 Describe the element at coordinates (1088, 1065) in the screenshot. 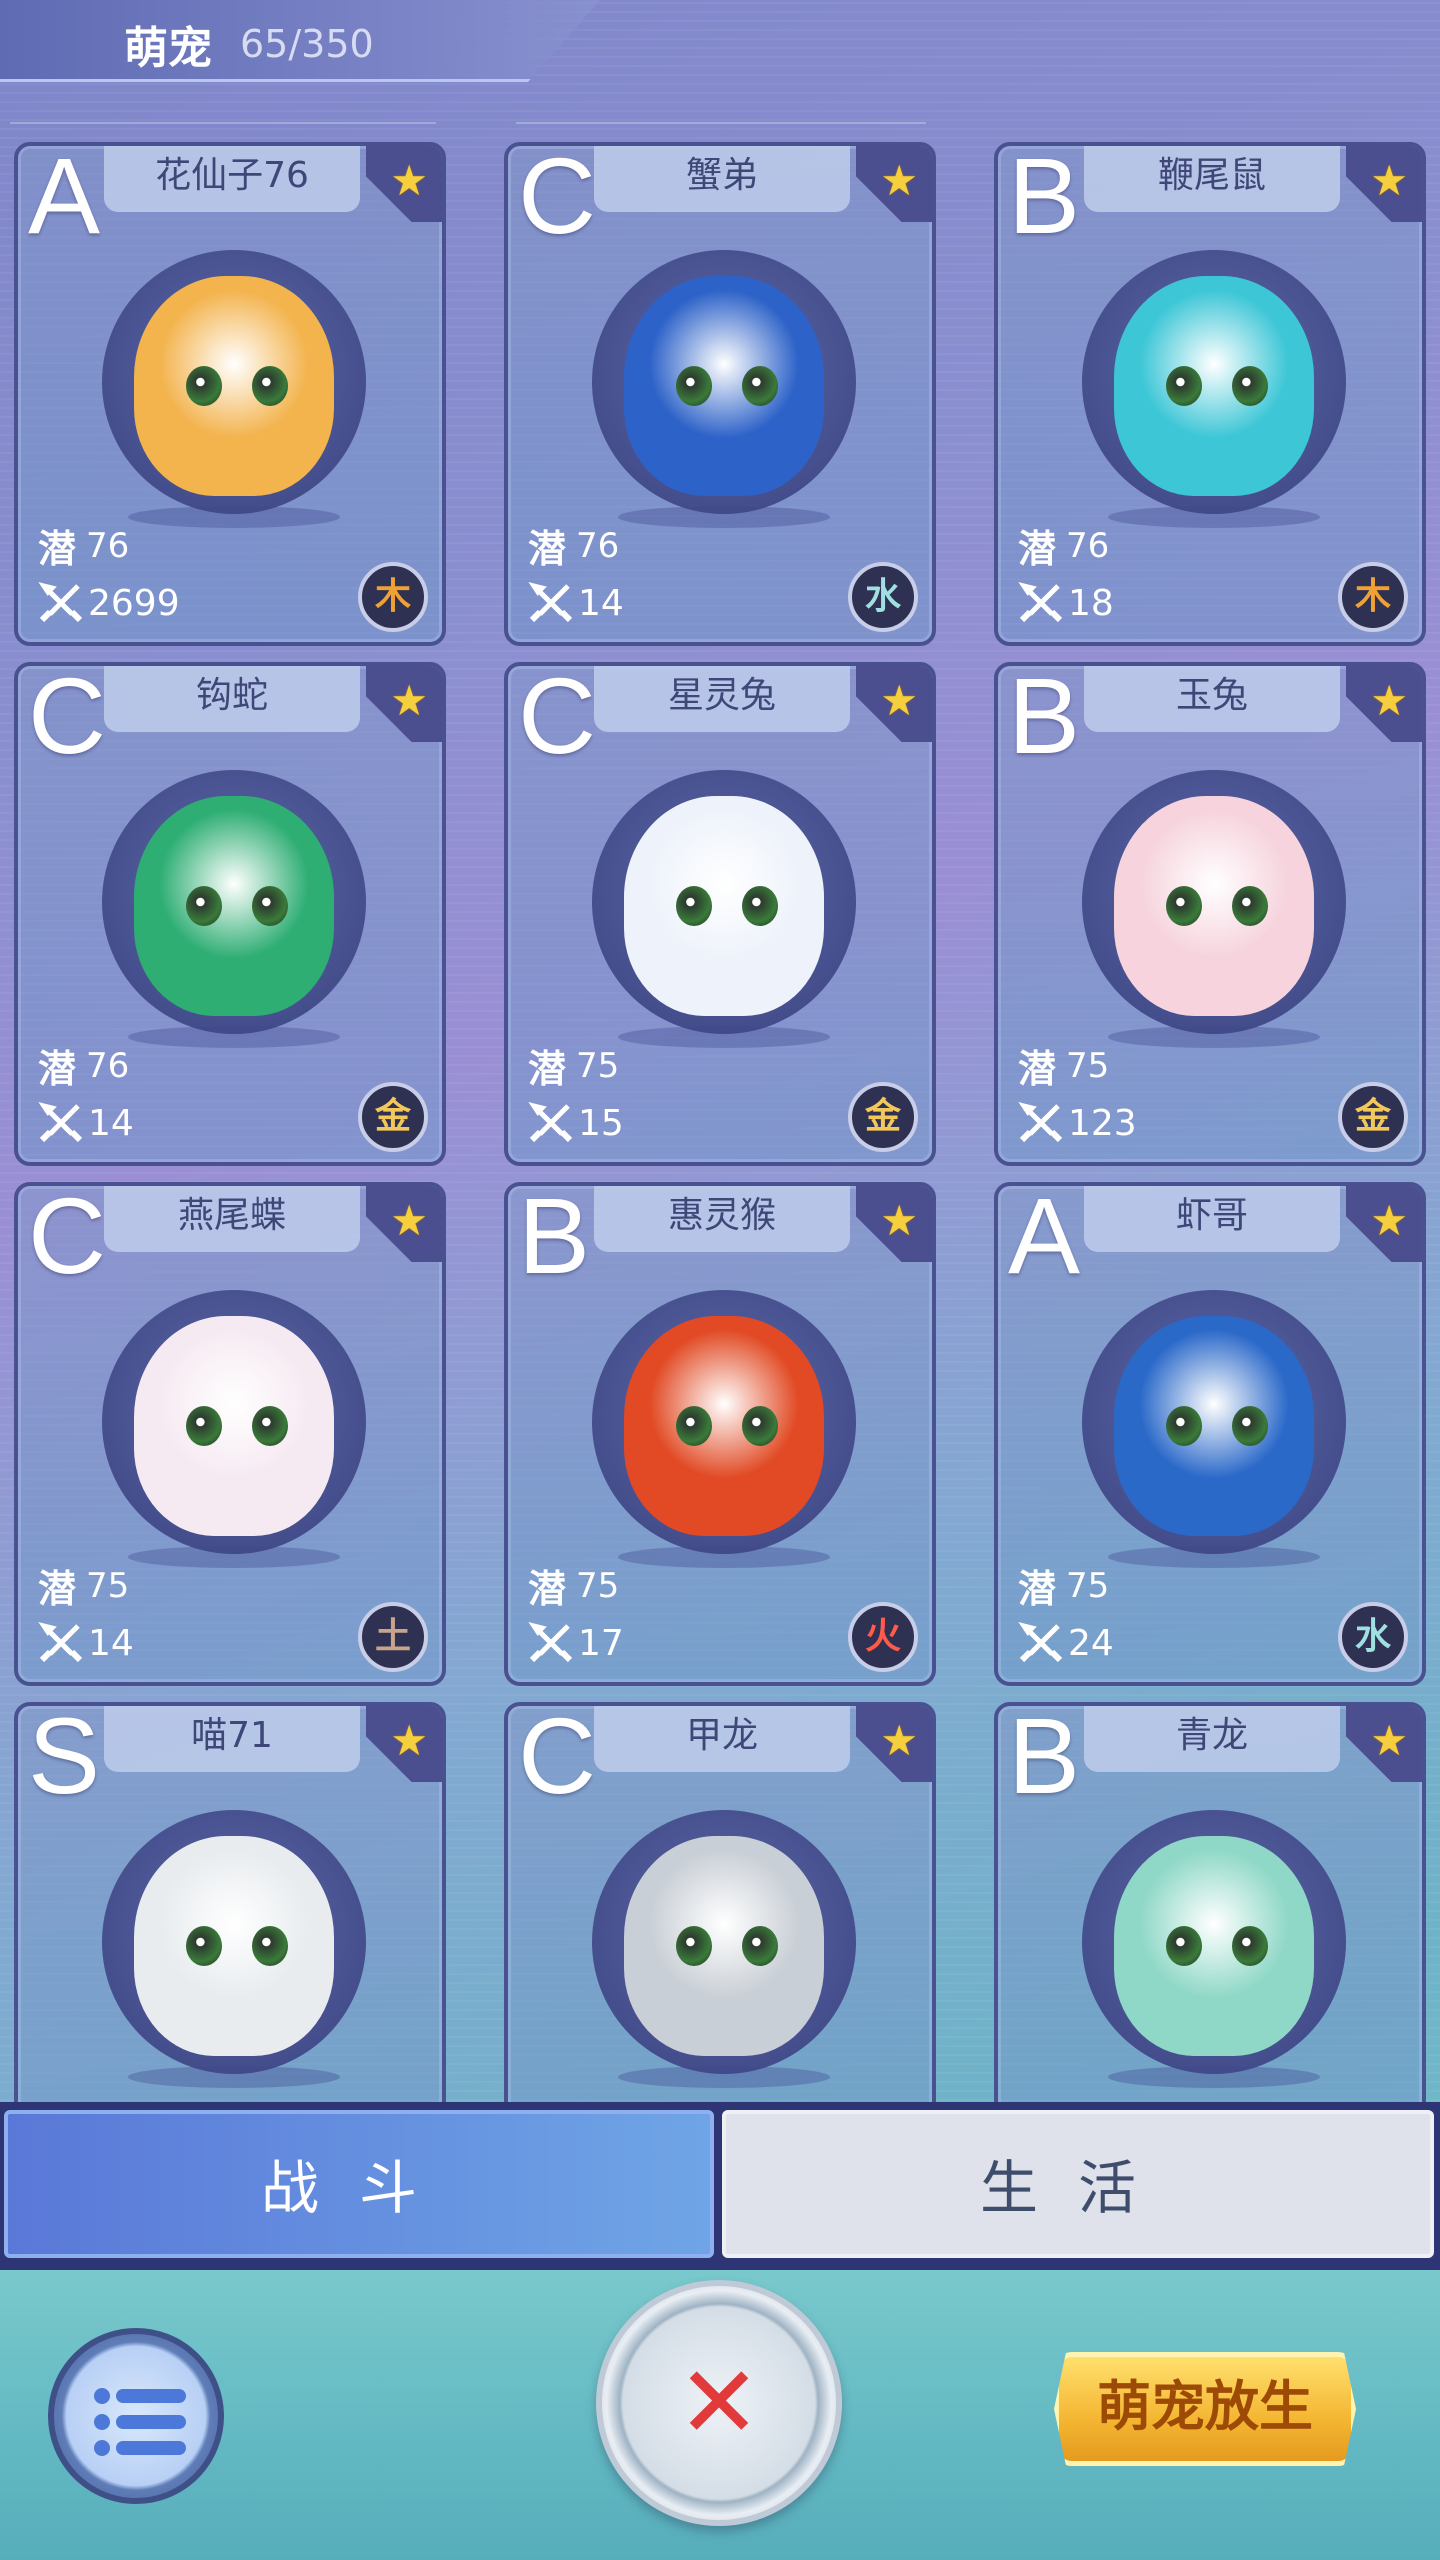

I see `potential-value: 75` at that location.